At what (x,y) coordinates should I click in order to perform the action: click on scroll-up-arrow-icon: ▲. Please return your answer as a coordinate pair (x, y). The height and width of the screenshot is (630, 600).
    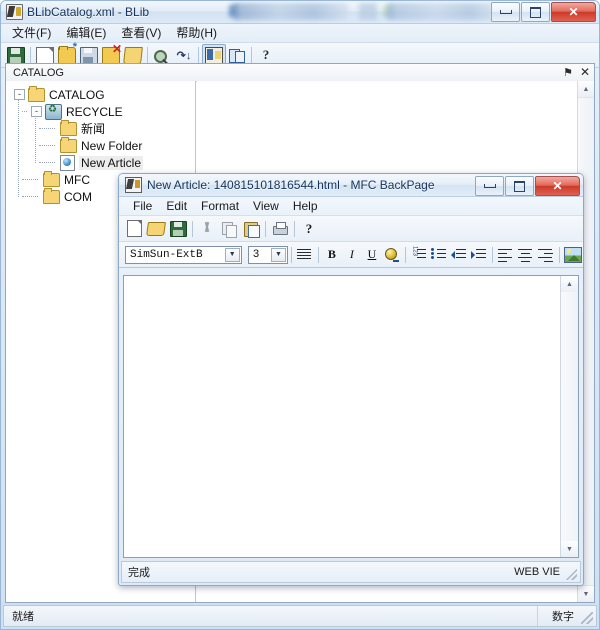
    Looking at the image, I should click on (586, 89).